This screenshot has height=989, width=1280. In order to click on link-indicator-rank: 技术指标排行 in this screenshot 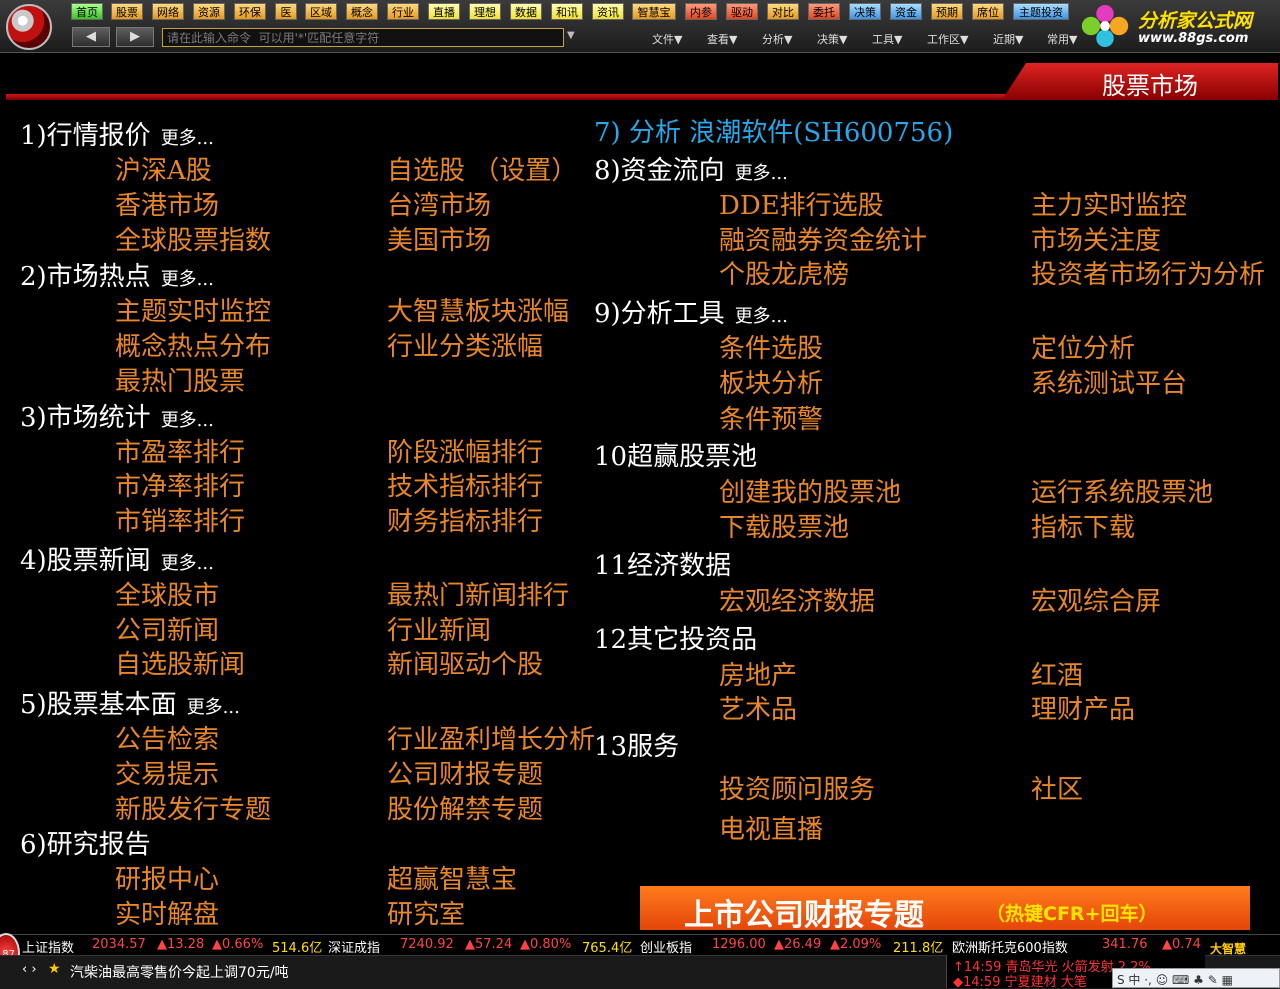, I will do `click(465, 484)`.